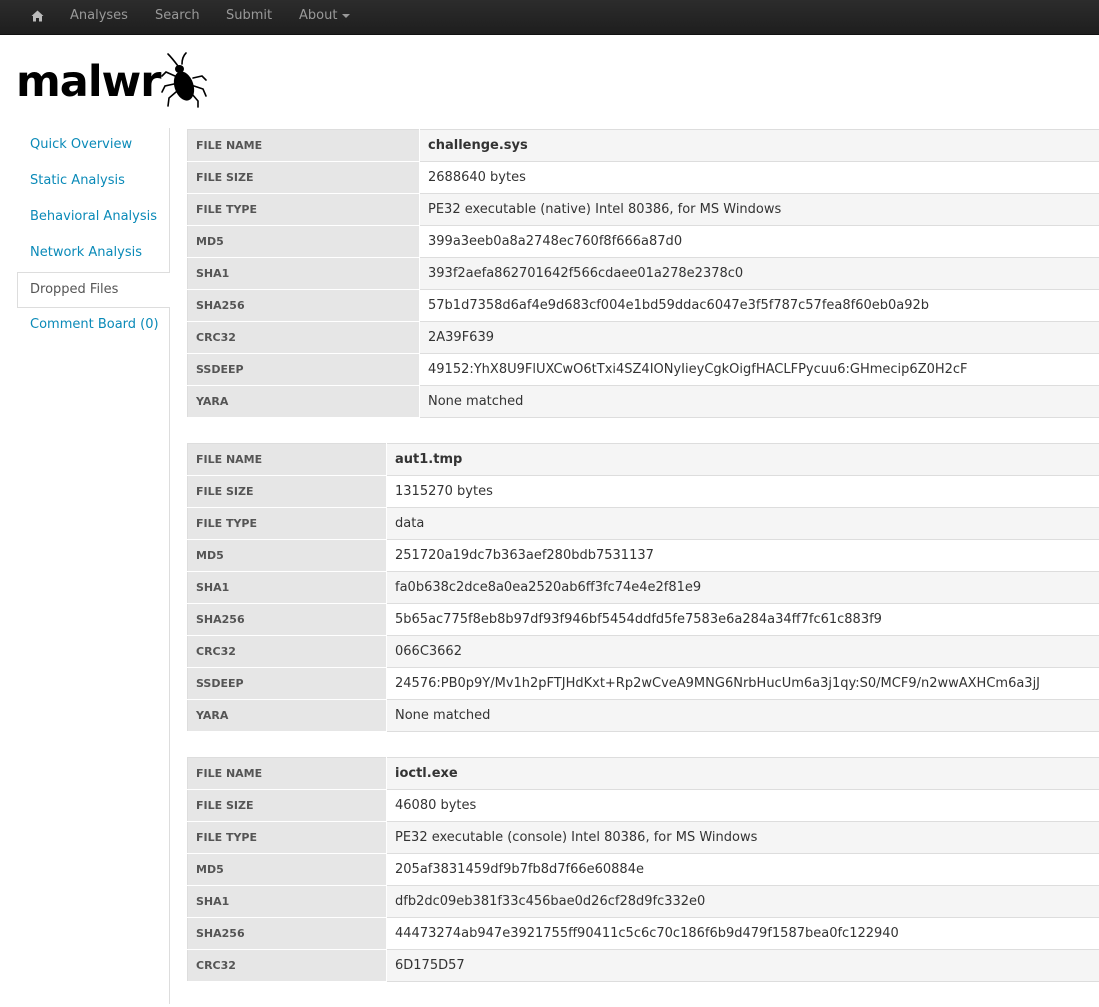 The width and height of the screenshot is (1099, 1007). I want to click on md5-row: MD5251720a19dc7b363aef280bdb7531137, so click(643, 556).